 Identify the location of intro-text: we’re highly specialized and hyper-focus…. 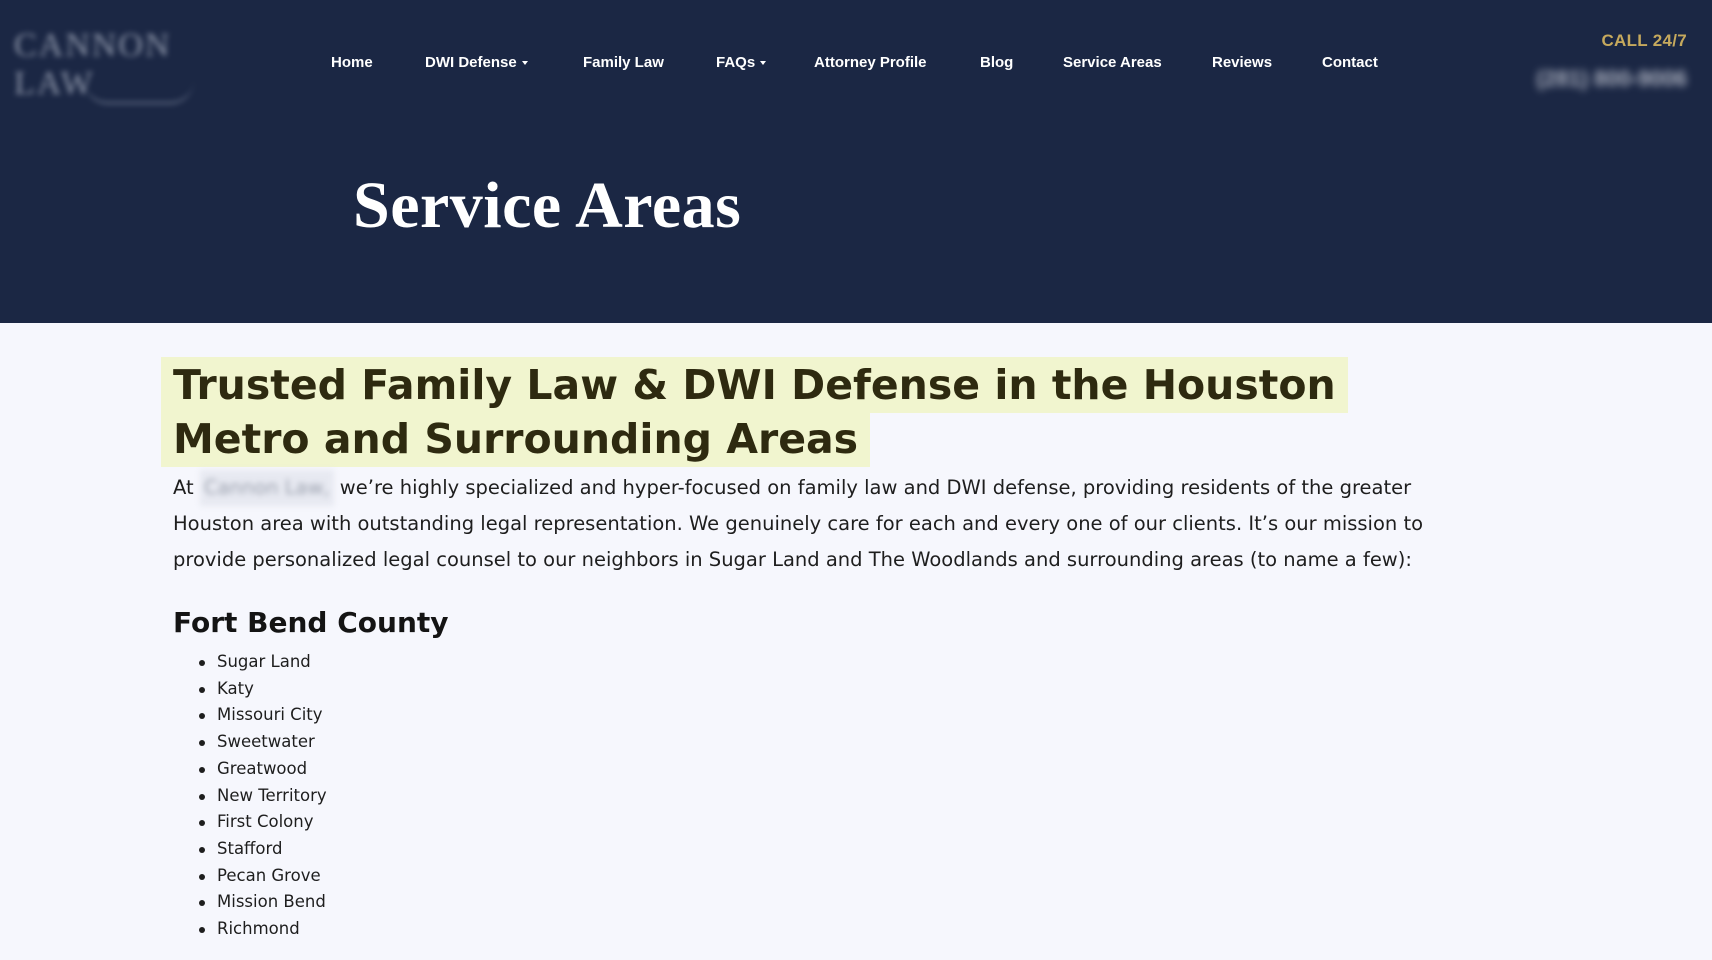
(798, 523).